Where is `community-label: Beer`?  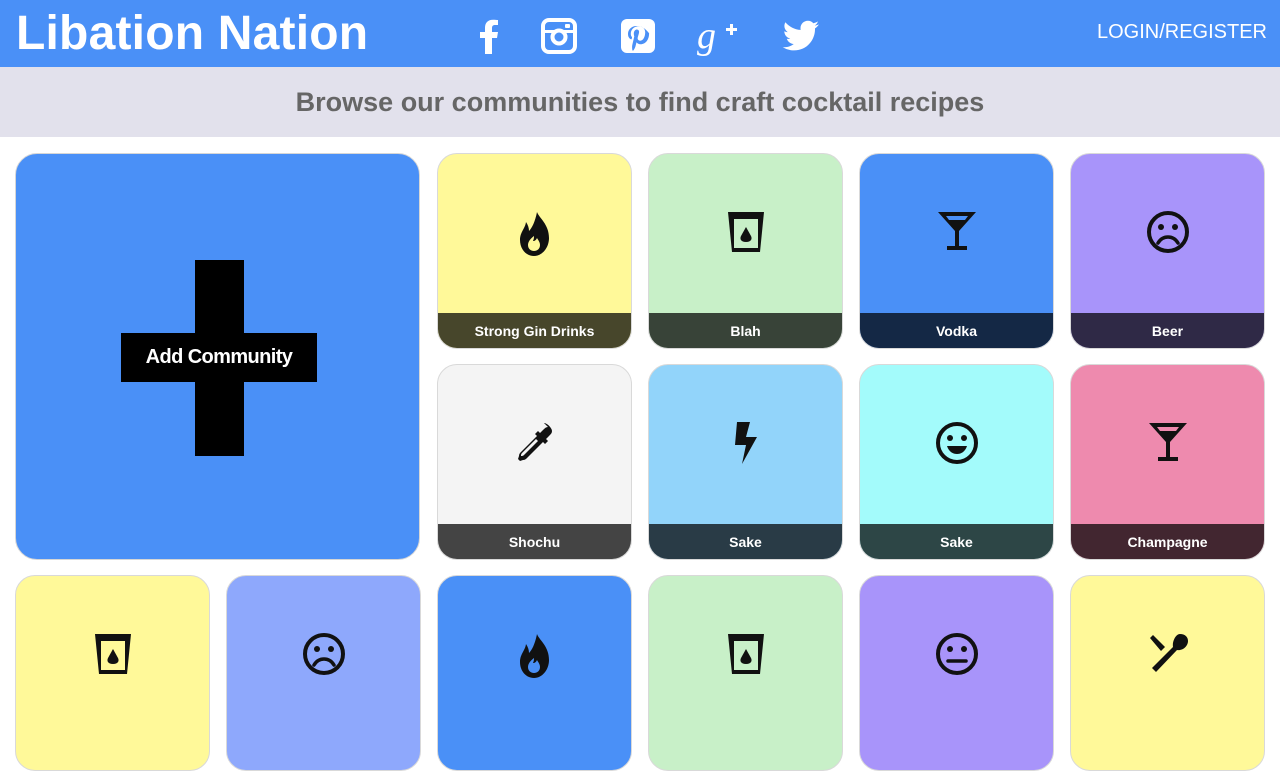
community-label: Beer is located at coordinates (1167, 330).